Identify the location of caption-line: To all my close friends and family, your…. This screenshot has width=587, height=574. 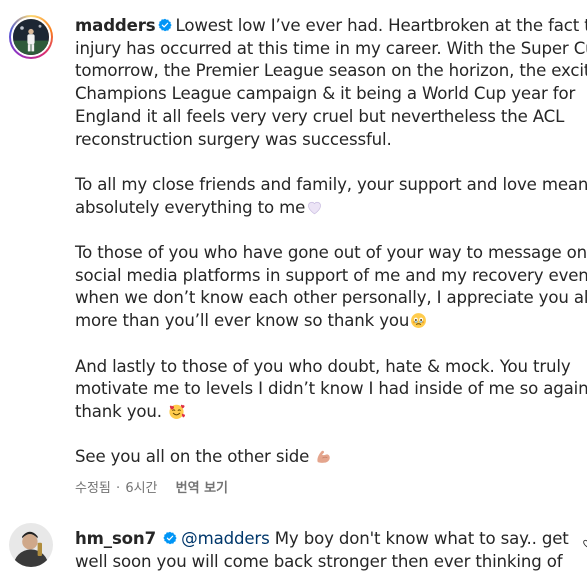
(331, 185).